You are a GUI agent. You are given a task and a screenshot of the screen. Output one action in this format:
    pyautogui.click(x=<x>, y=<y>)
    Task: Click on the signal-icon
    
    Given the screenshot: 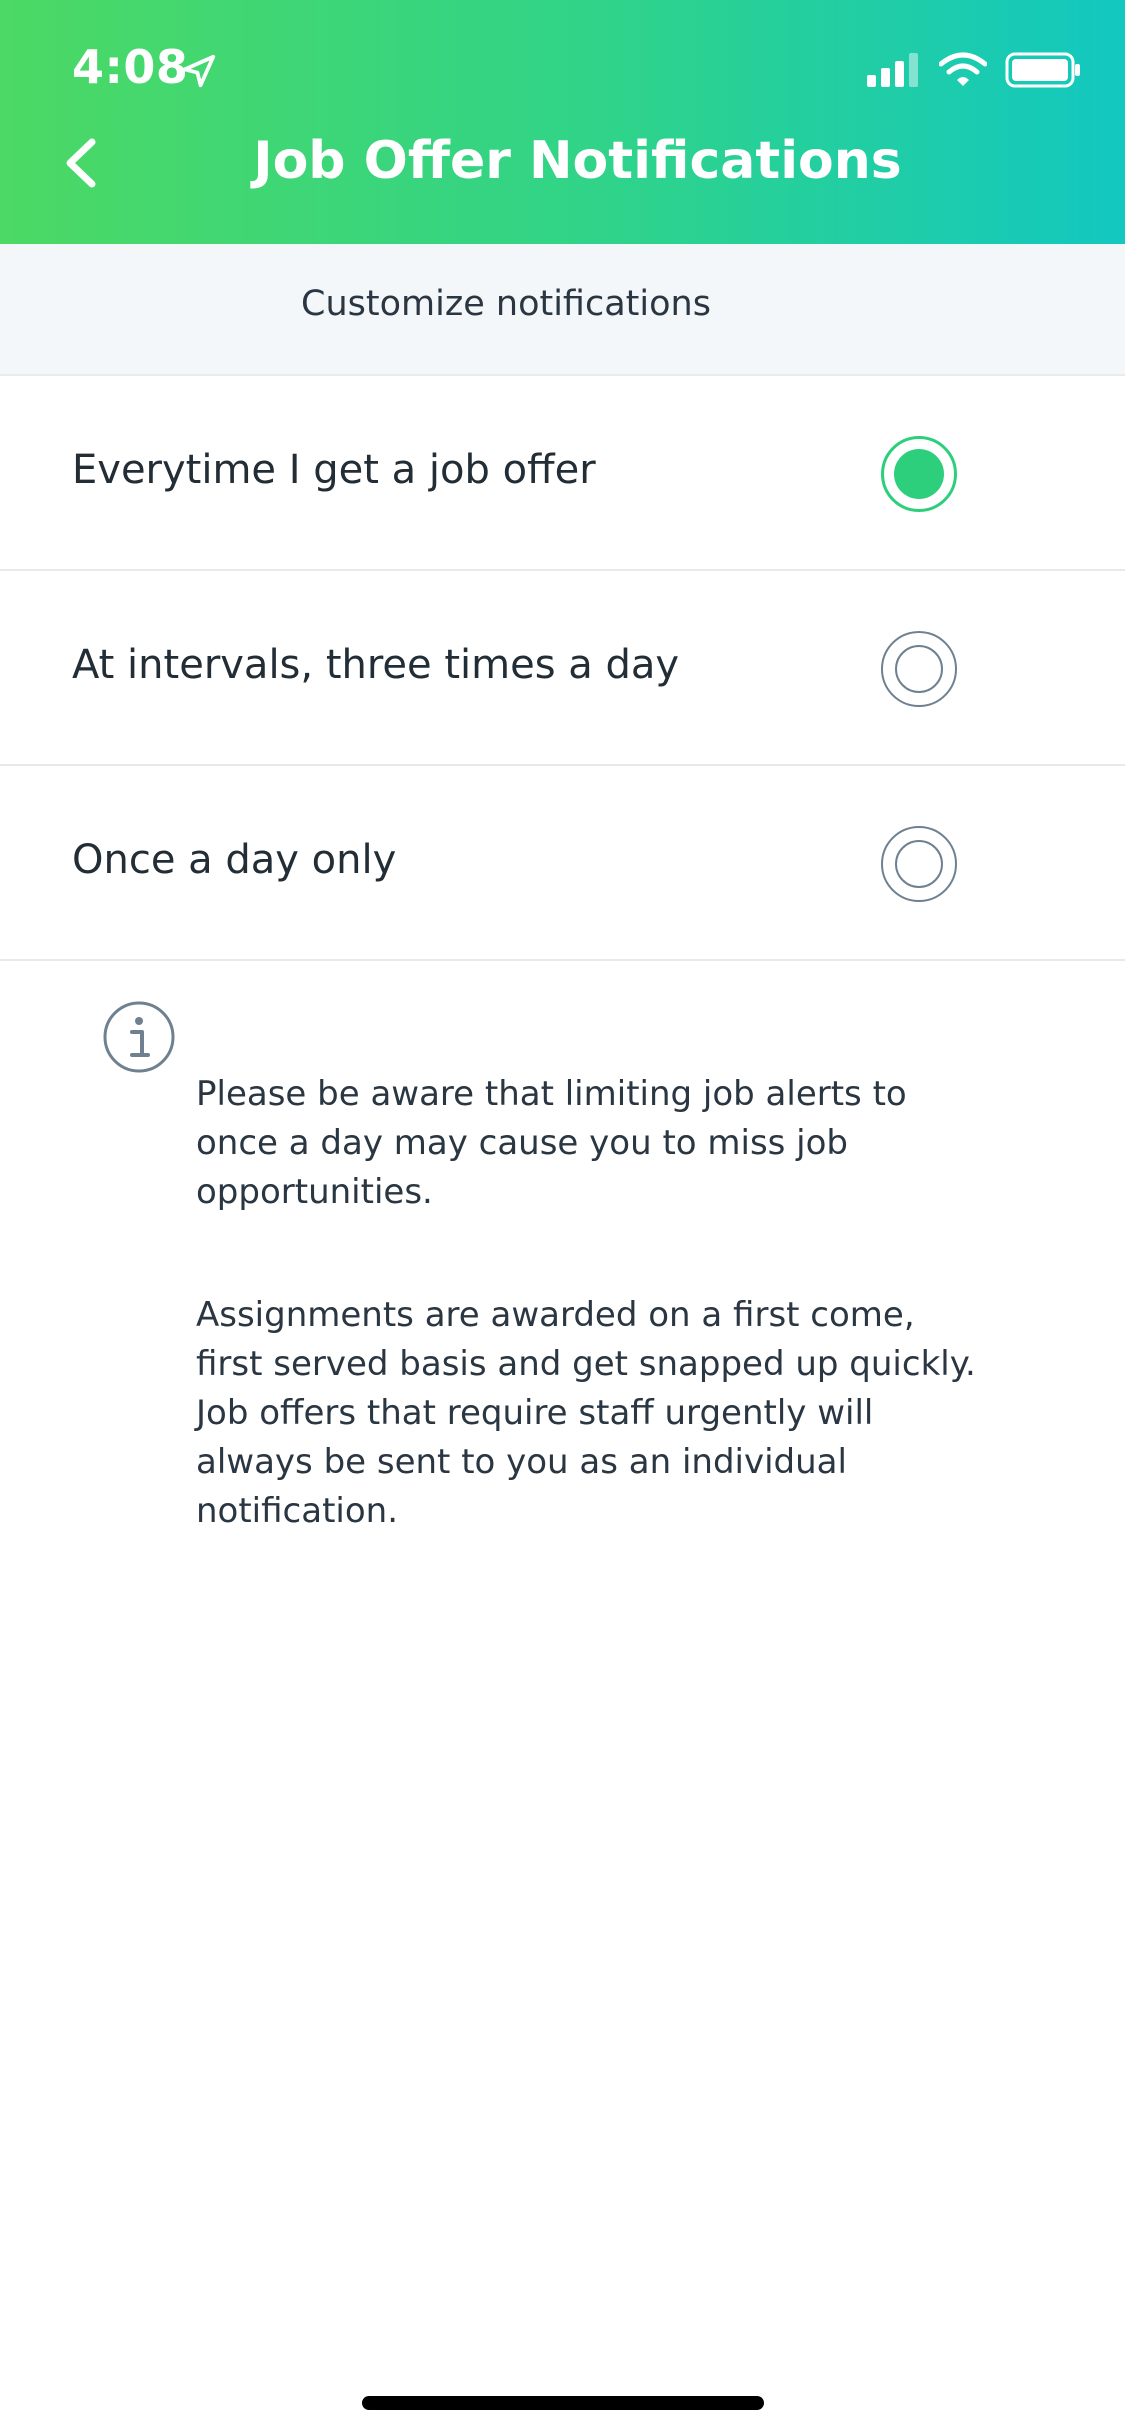 What is the action you would take?
    pyautogui.click(x=892, y=70)
    